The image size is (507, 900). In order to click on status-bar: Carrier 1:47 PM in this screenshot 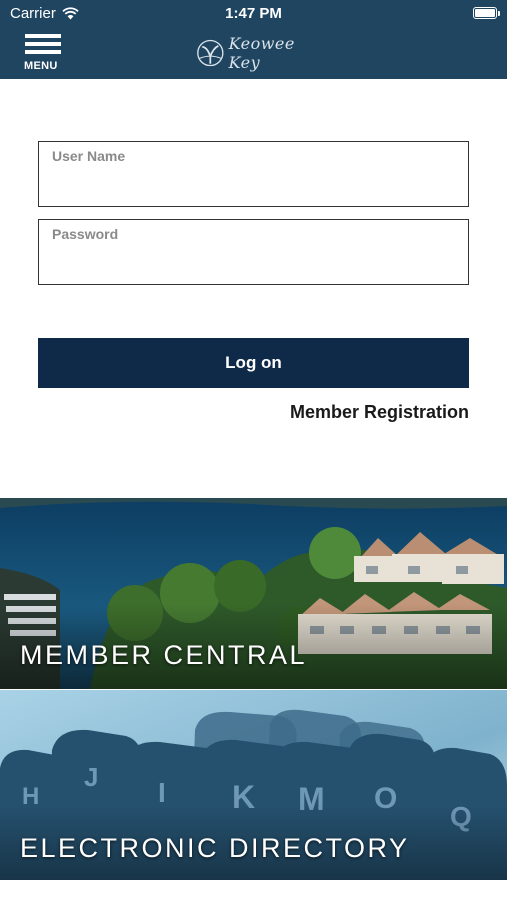, I will do `click(253, 14)`.